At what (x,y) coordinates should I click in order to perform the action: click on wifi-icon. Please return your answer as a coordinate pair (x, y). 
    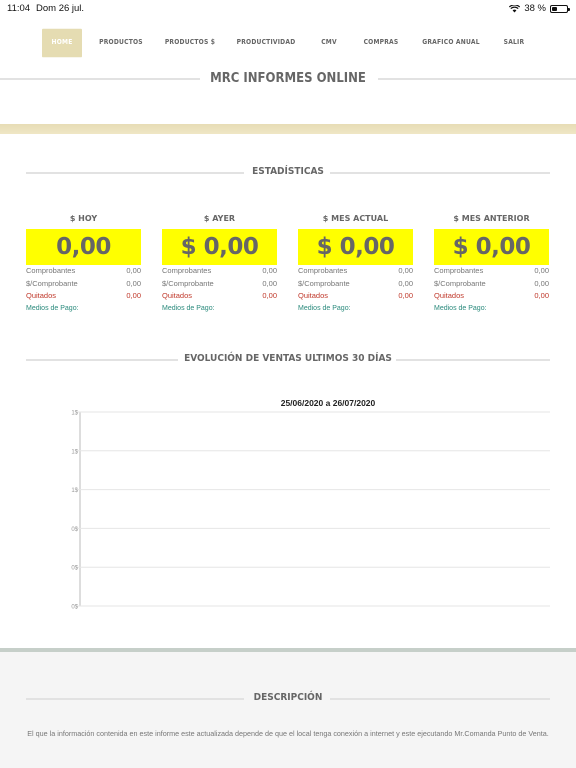
    Looking at the image, I should click on (515, 8).